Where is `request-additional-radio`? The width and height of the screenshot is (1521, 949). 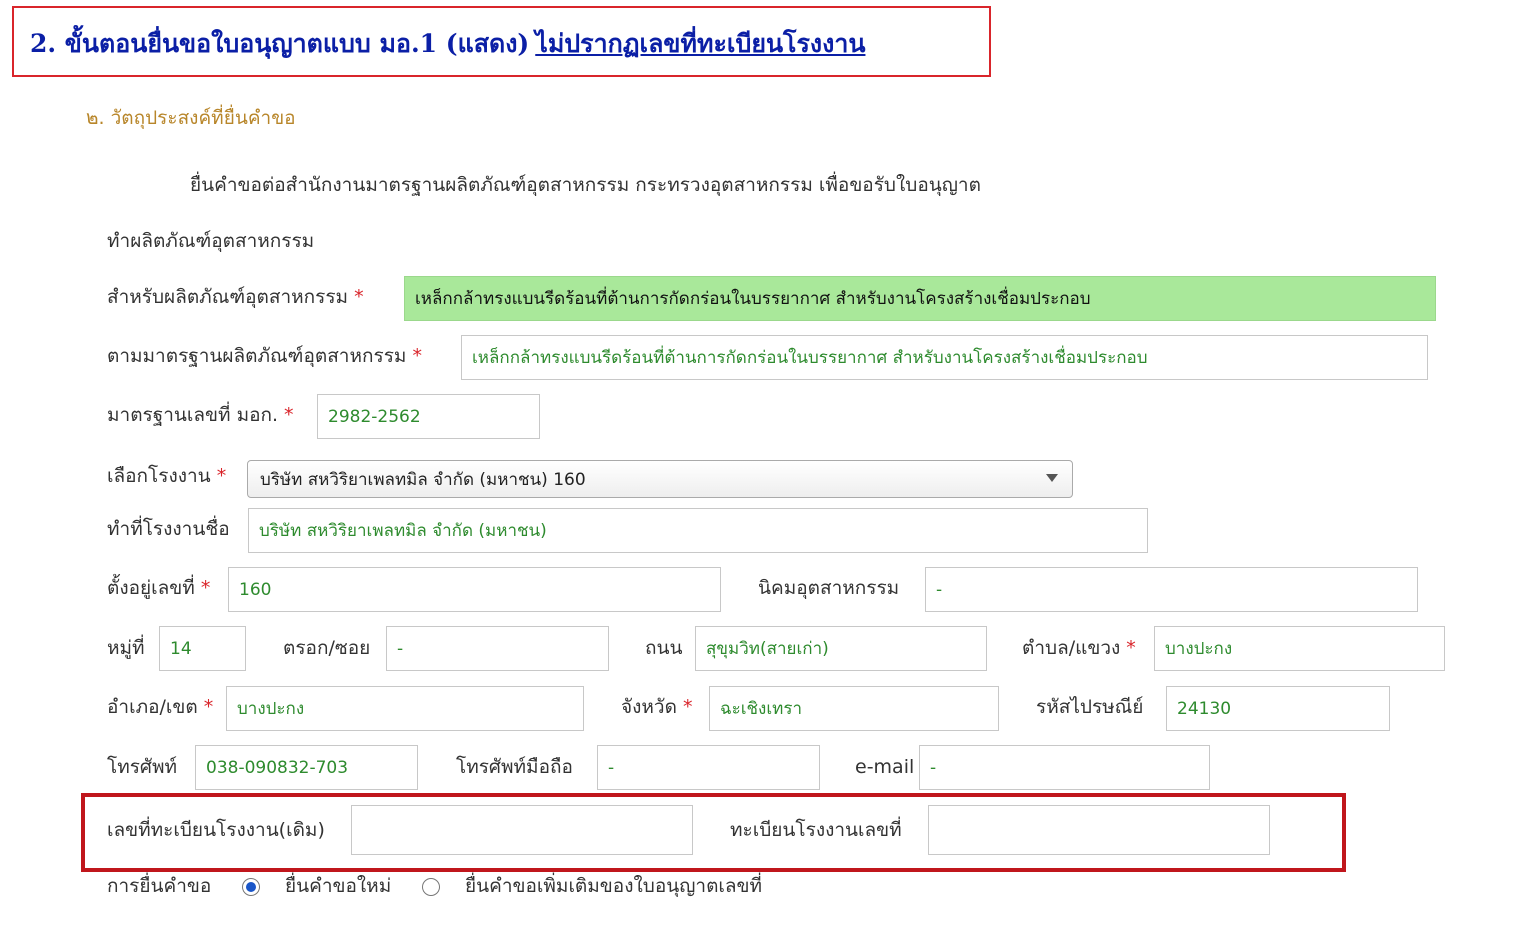
request-additional-radio is located at coordinates (431, 887).